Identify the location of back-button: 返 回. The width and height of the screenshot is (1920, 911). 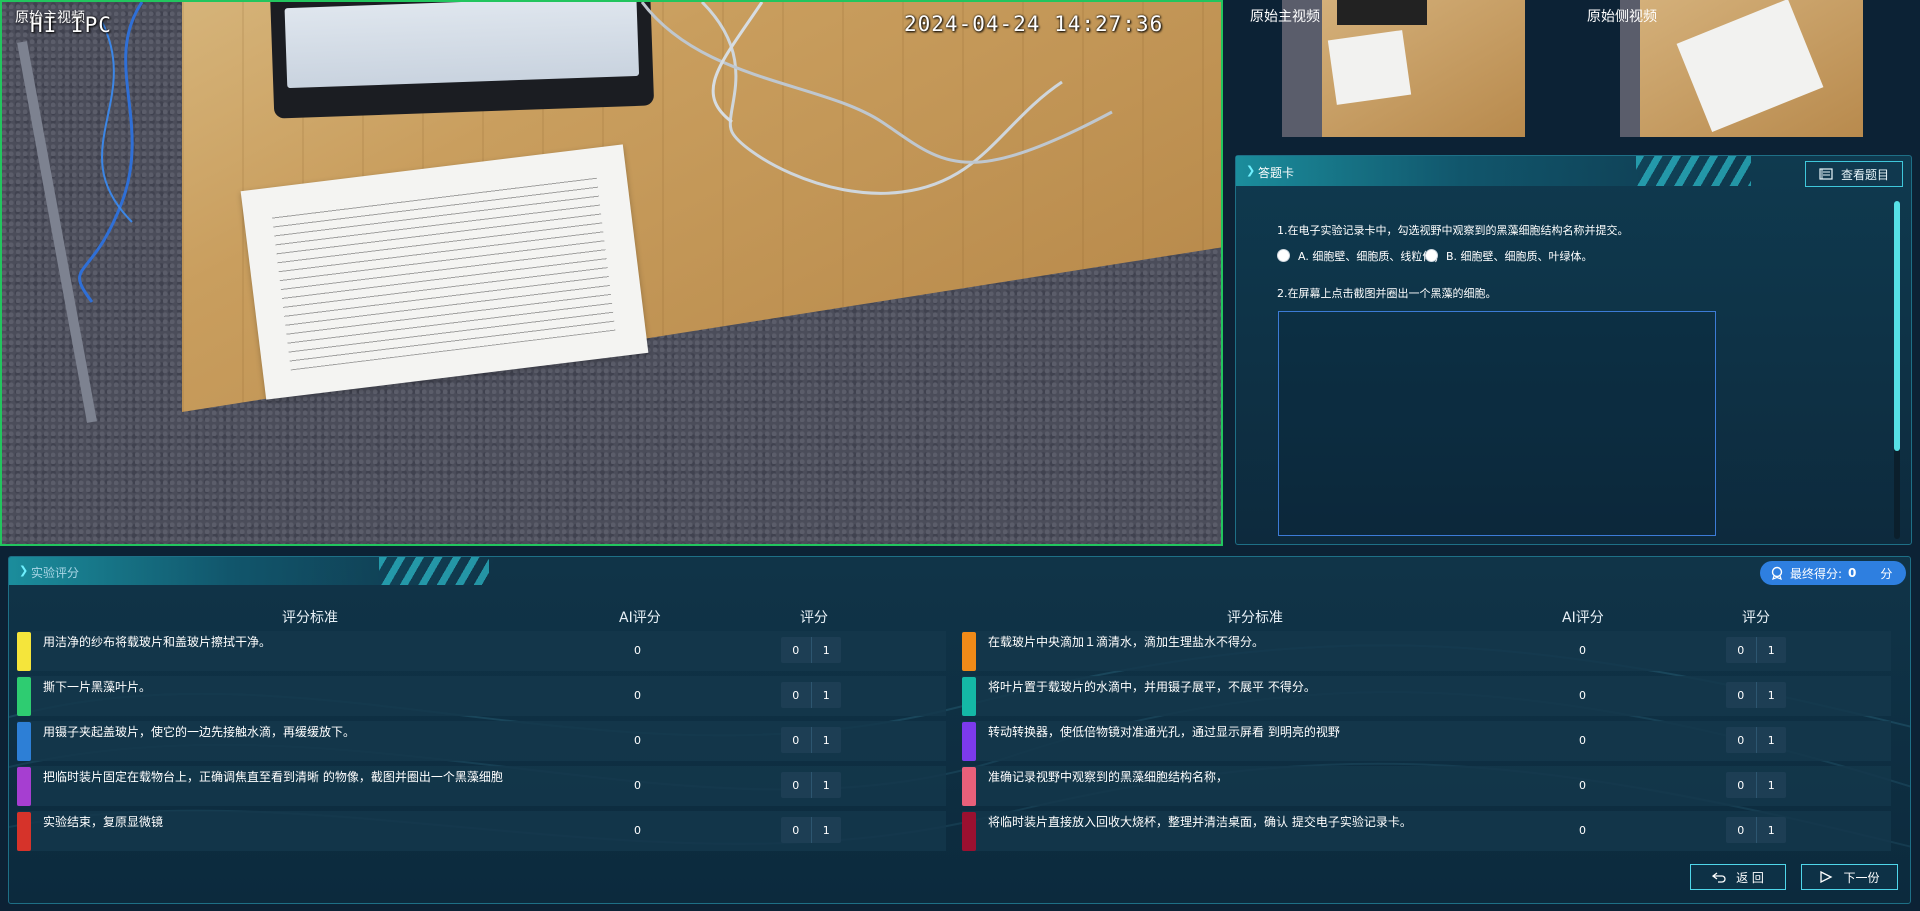
(1738, 877).